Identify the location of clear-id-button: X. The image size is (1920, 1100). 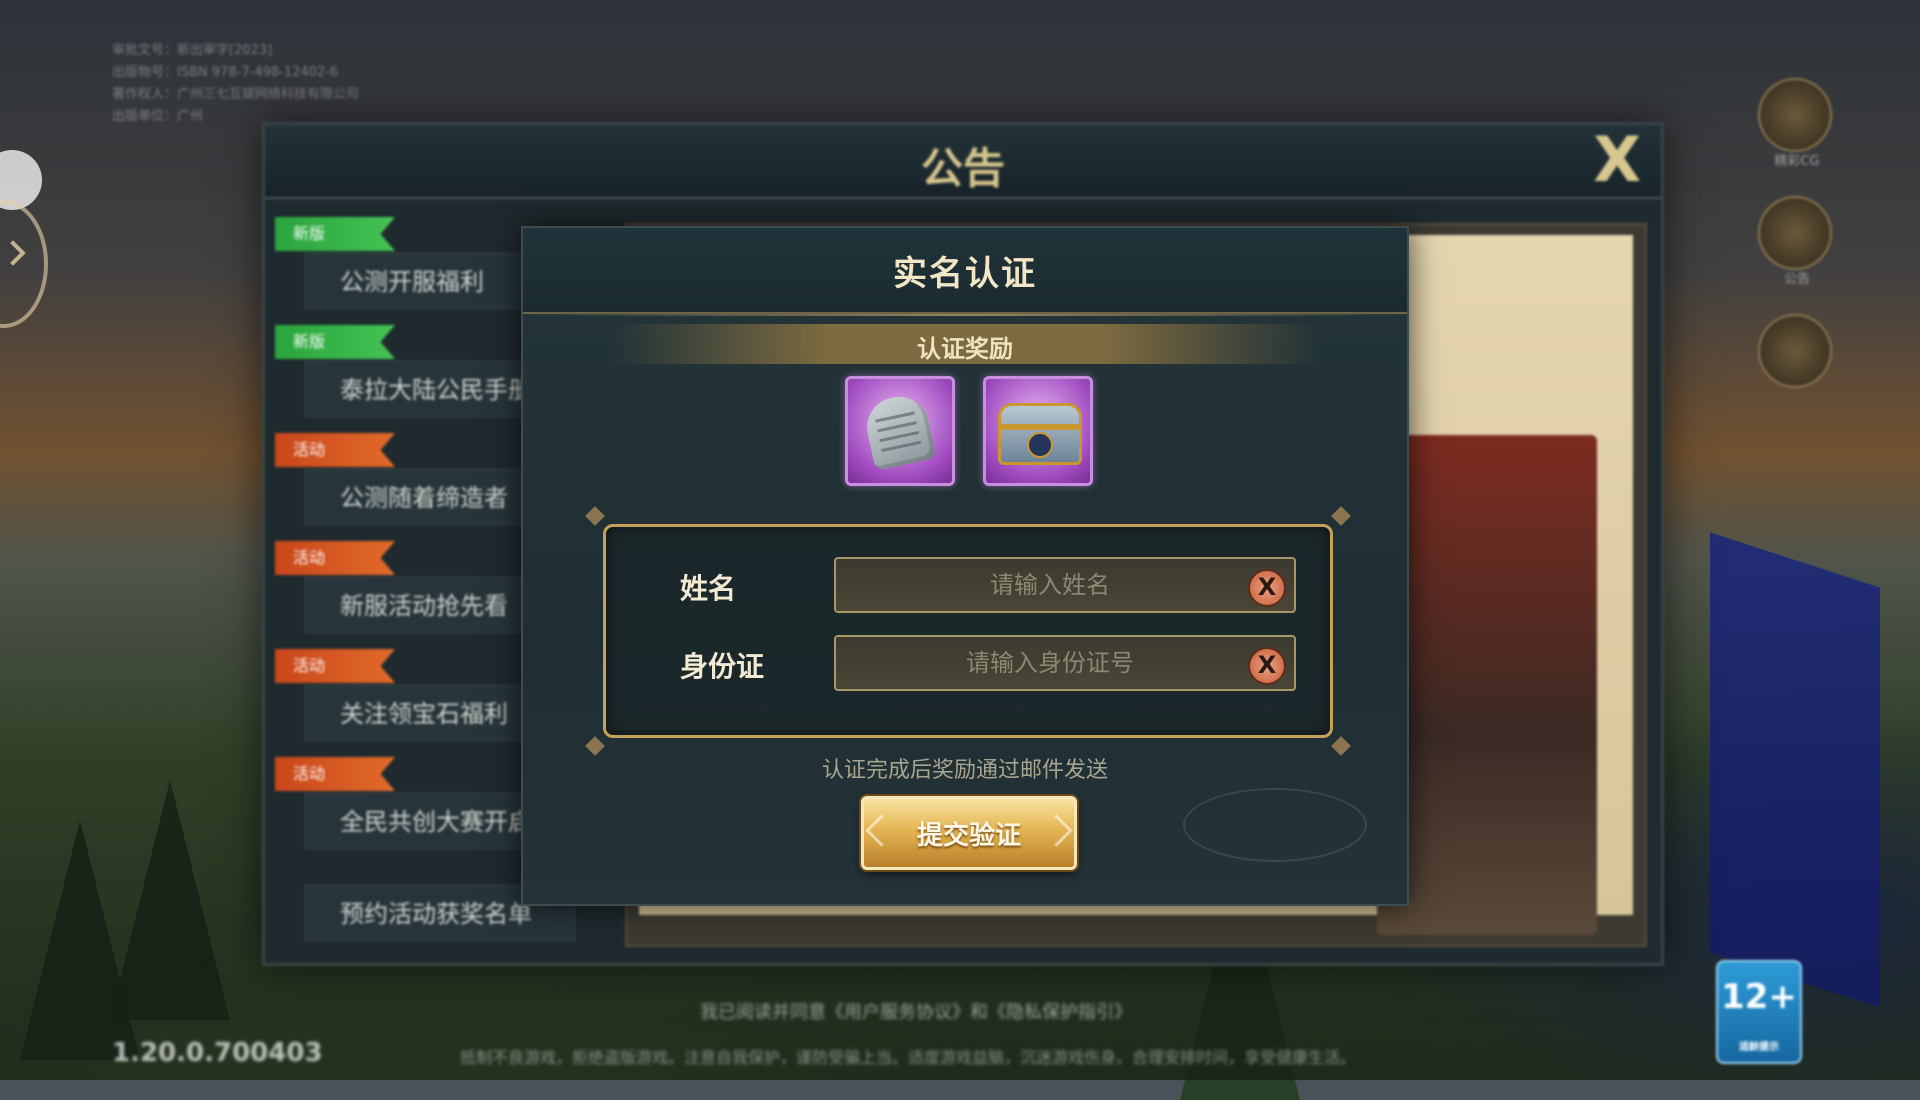
(1267, 666).